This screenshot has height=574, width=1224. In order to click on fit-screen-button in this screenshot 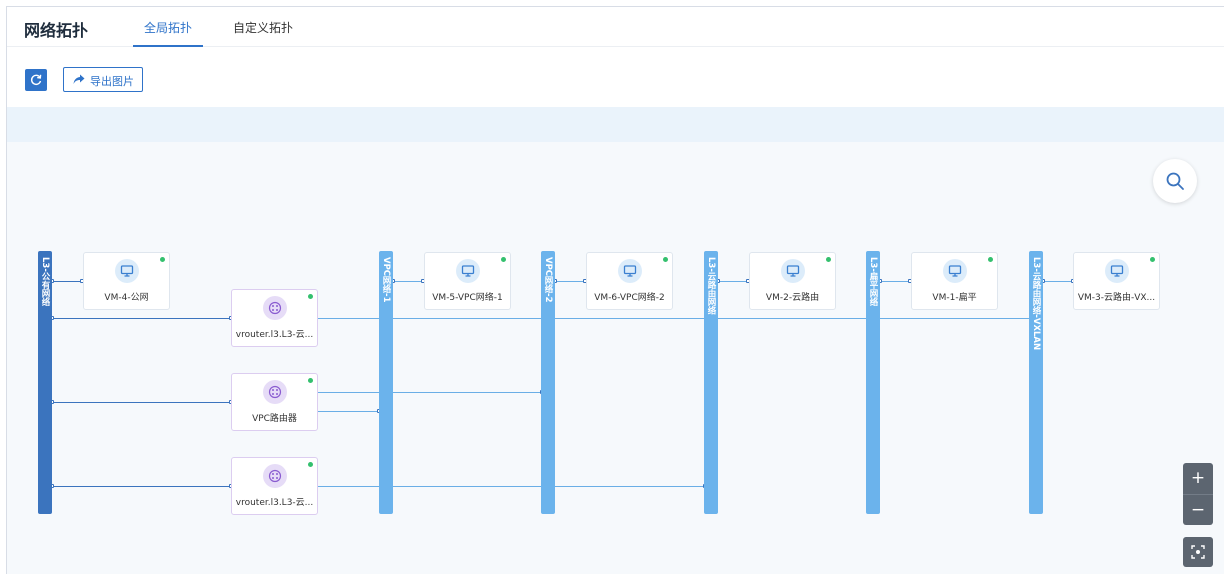, I will do `click(1198, 552)`.